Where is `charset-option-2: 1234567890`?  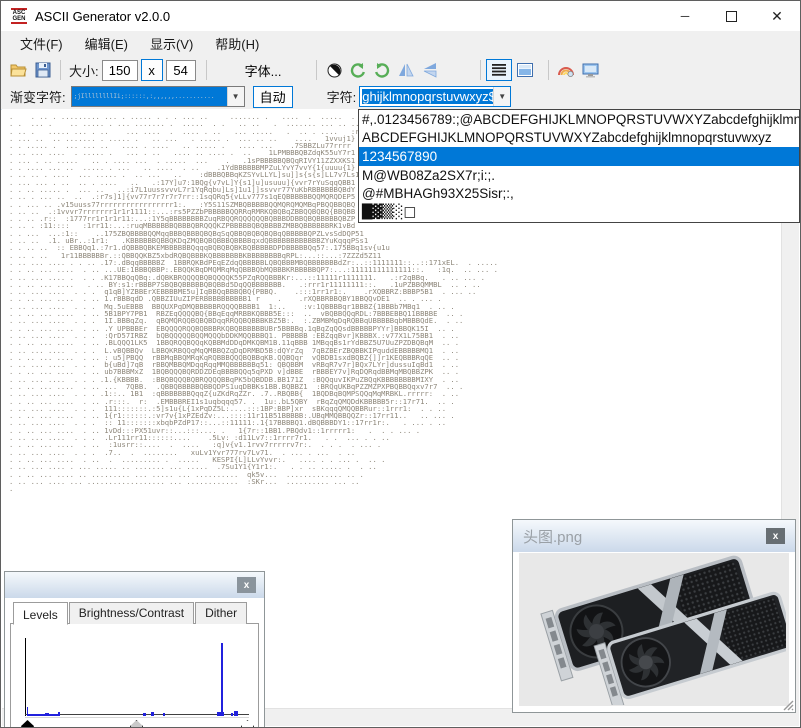 charset-option-2: 1234567890 is located at coordinates (579, 156).